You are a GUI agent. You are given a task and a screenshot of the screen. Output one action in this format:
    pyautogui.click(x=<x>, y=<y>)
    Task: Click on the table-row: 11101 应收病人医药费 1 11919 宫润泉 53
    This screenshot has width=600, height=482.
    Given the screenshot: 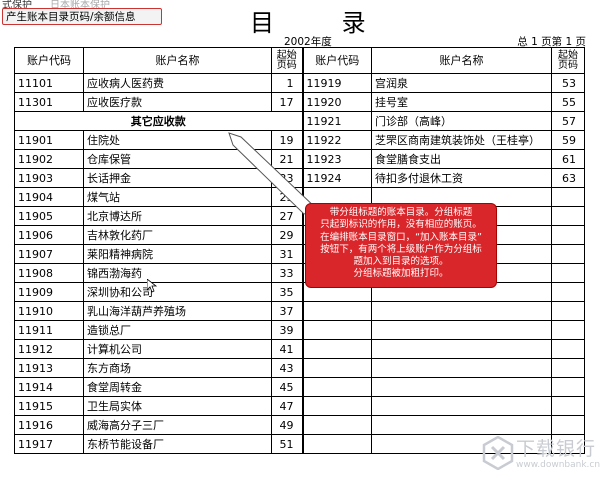 What is the action you would take?
    pyautogui.click(x=299, y=83)
    